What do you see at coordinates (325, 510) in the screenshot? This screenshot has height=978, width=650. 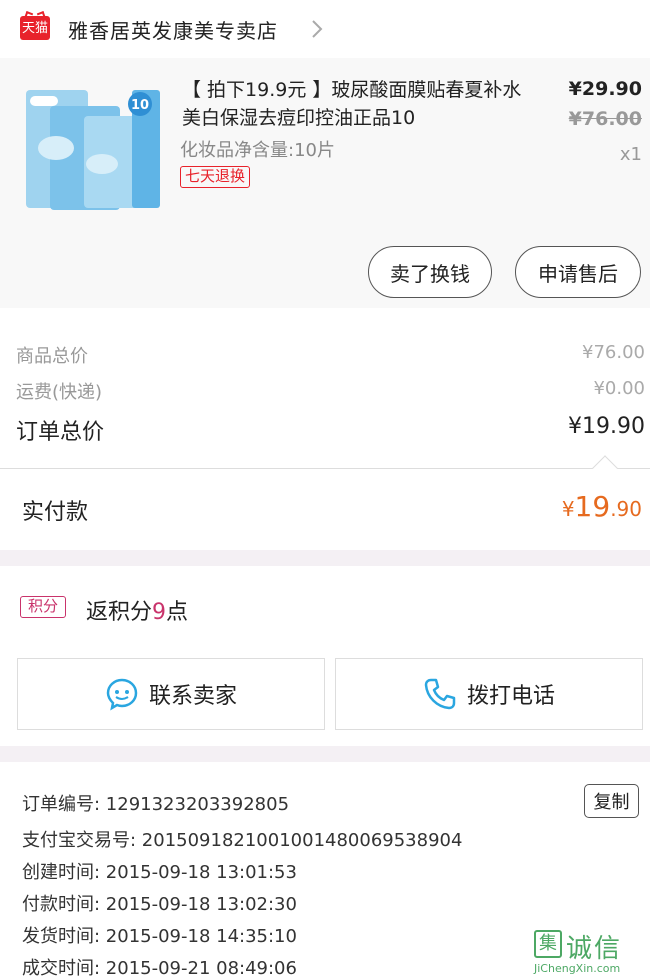 I see `paid-amount-row: 实付款 ¥19.90` at bounding box center [325, 510].